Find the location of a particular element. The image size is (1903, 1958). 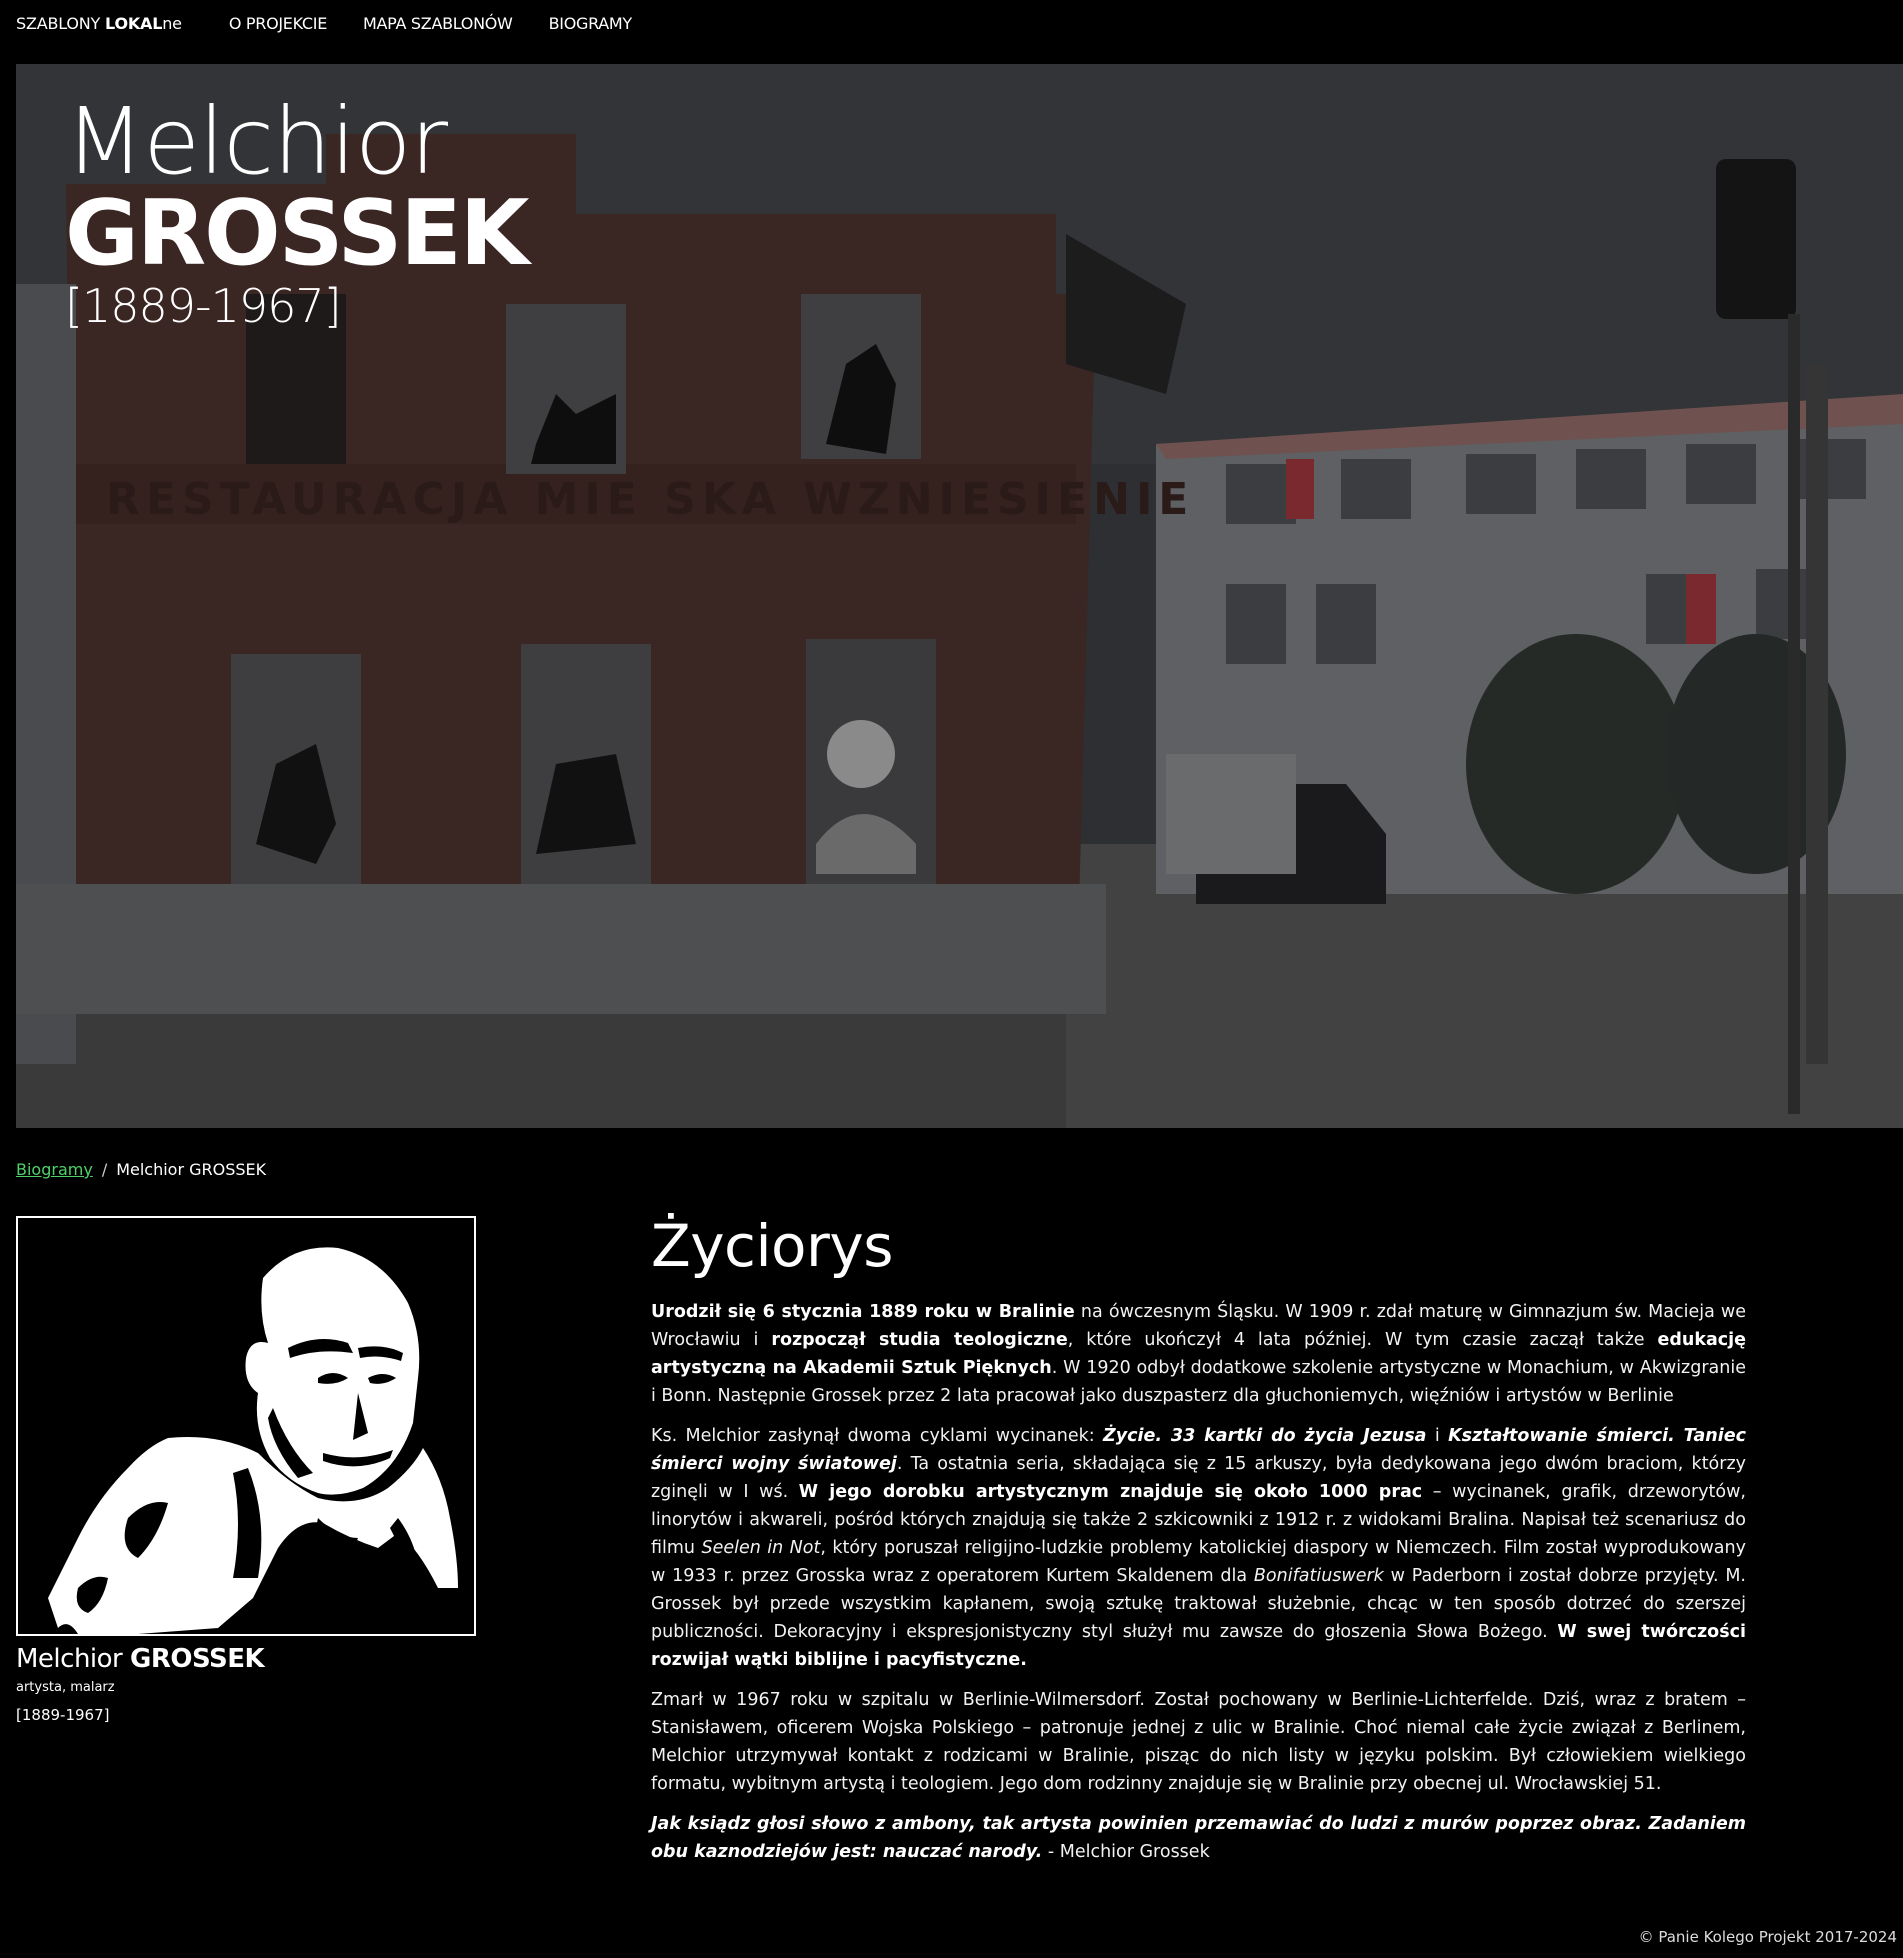

nav-link-mapa-szablonow: MAPA SZABLONÓW is located at coordinates (438, 23).